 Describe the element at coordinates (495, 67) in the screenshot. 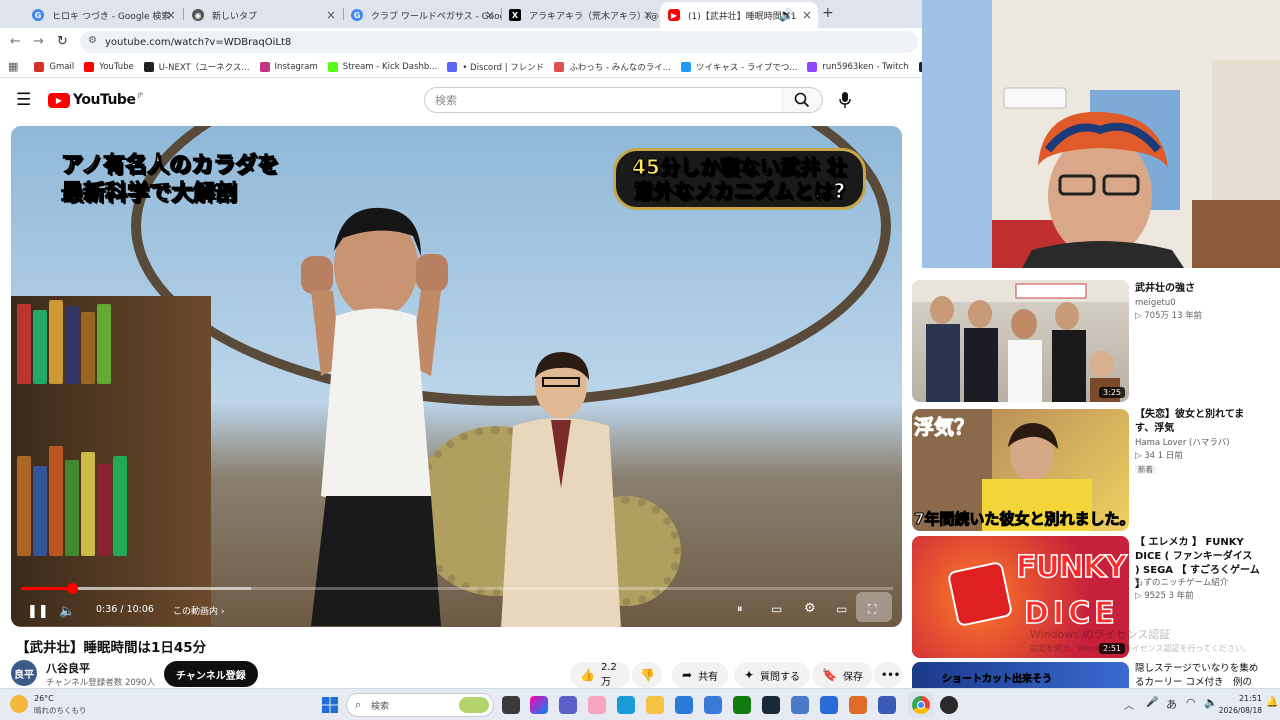

I see `bookmark-item: • Discord | フレンド` at that location.